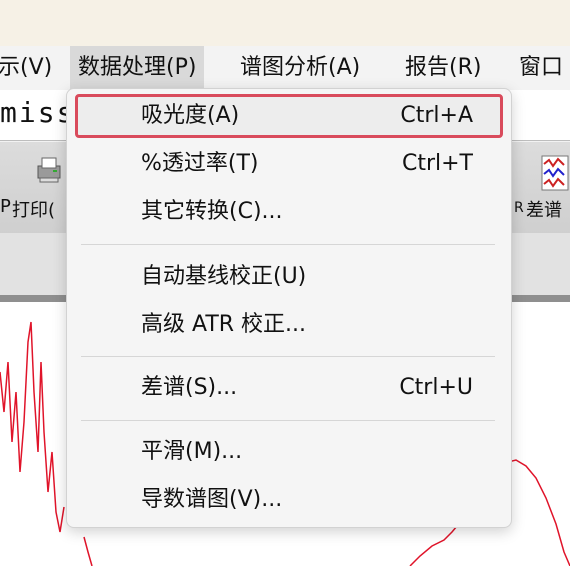  I want to click on menu-bar: 示(V) 数据处理(P) 谱图分析(A) 报告(R) 窗口, so click(285, 68).